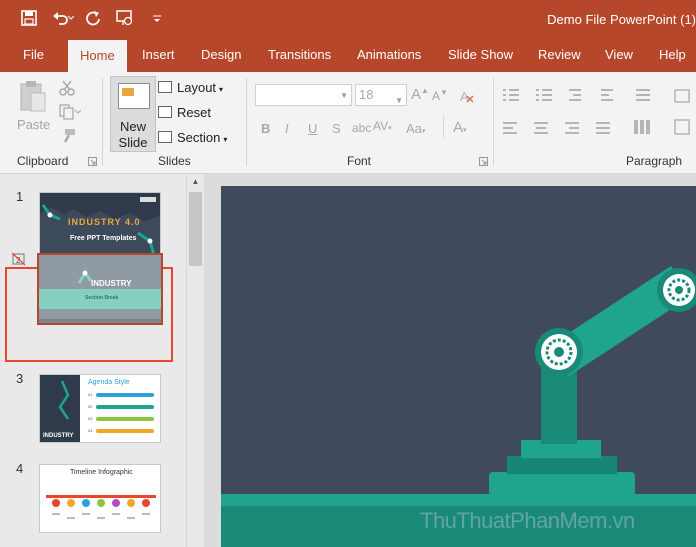  What do you see at coordinates (197, 87) in the screenshot?
I see `layout-label: Layout` at bounding box center [197, 87].